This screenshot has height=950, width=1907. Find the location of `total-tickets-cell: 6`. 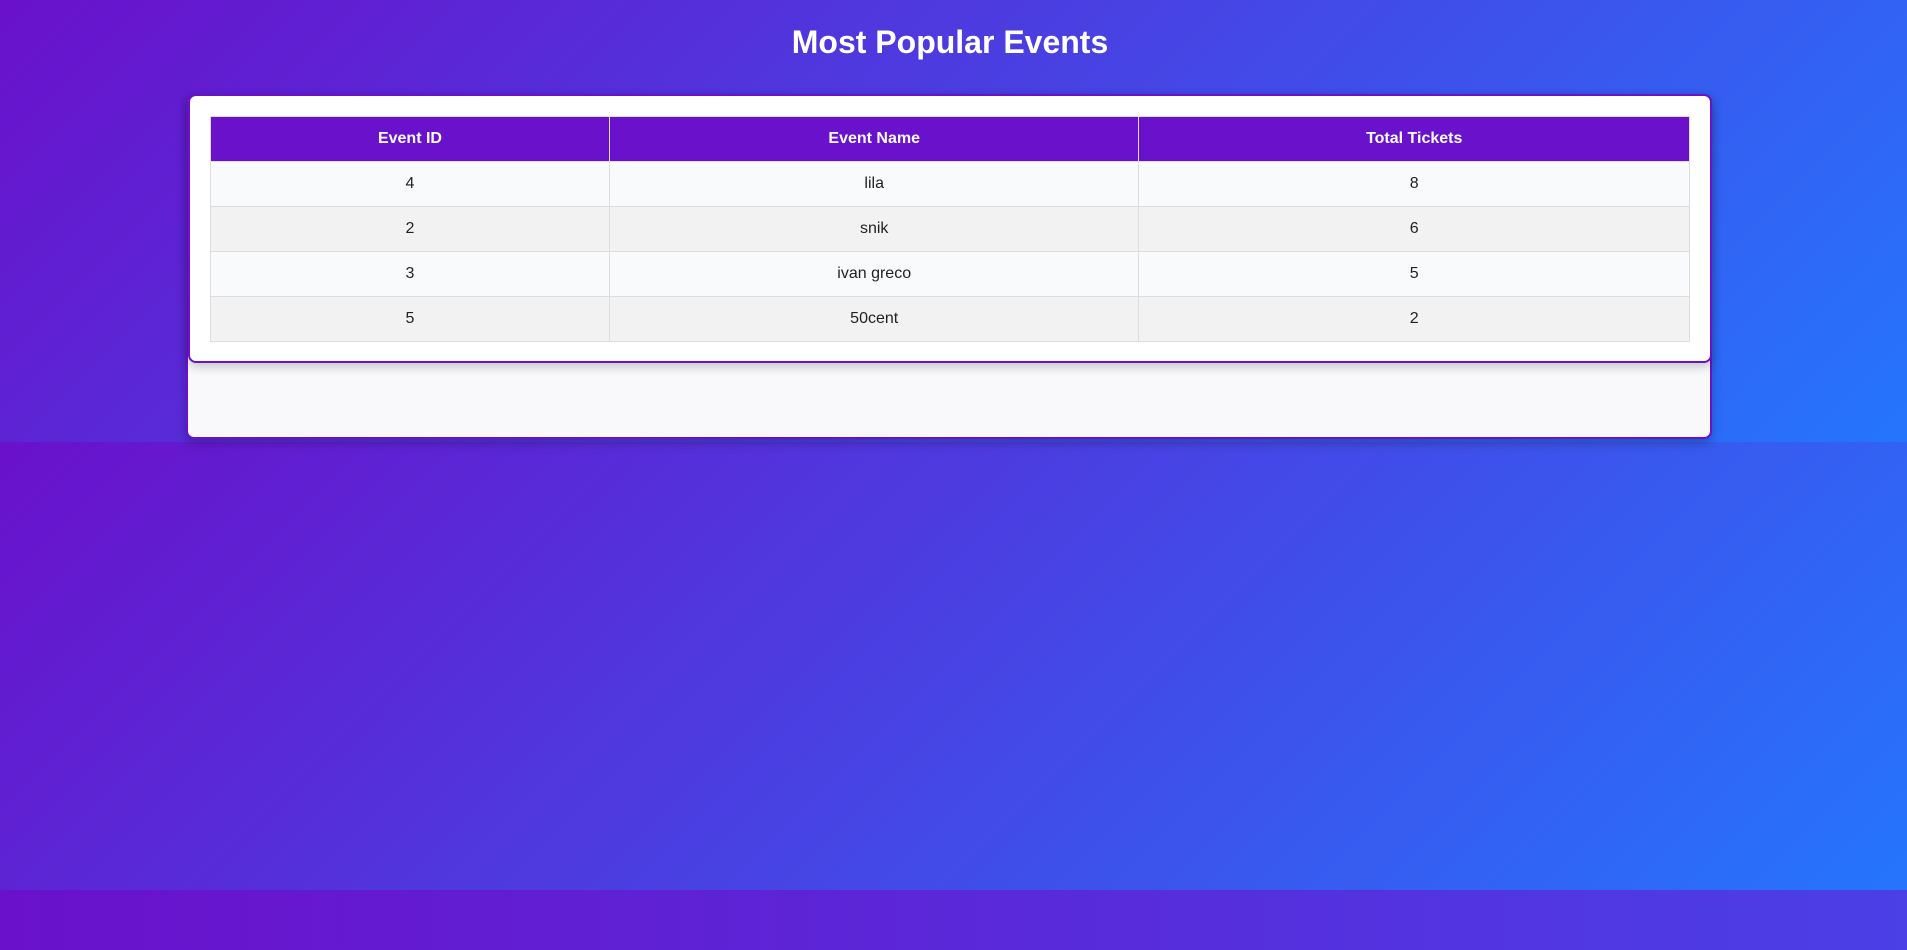

total-tickets-cell: 6 is located at coordinates (1414, 229).